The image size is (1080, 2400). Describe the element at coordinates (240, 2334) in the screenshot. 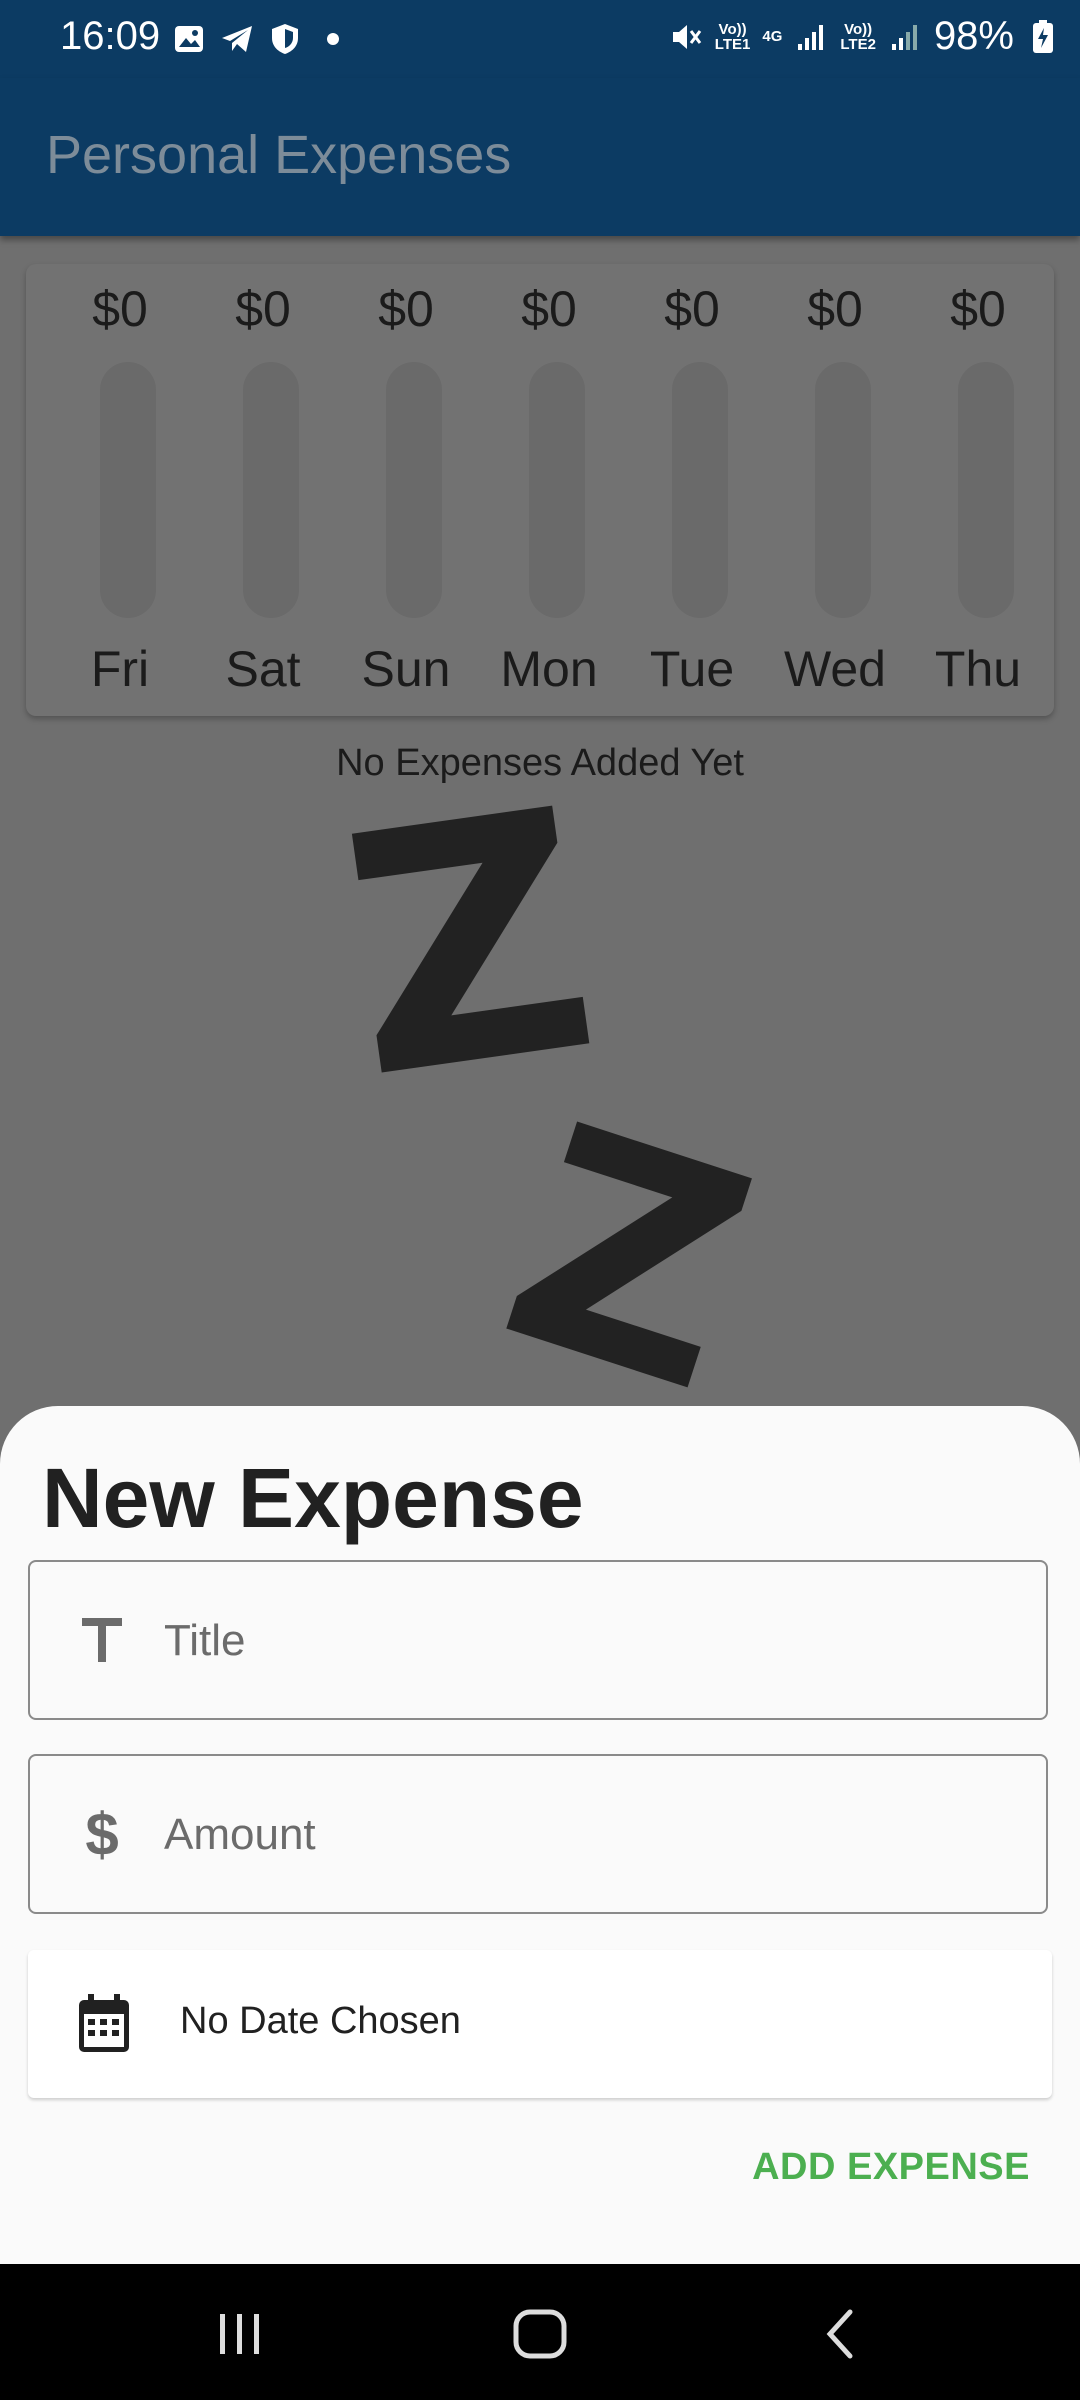

I see `recent-apps-icon` at that location.